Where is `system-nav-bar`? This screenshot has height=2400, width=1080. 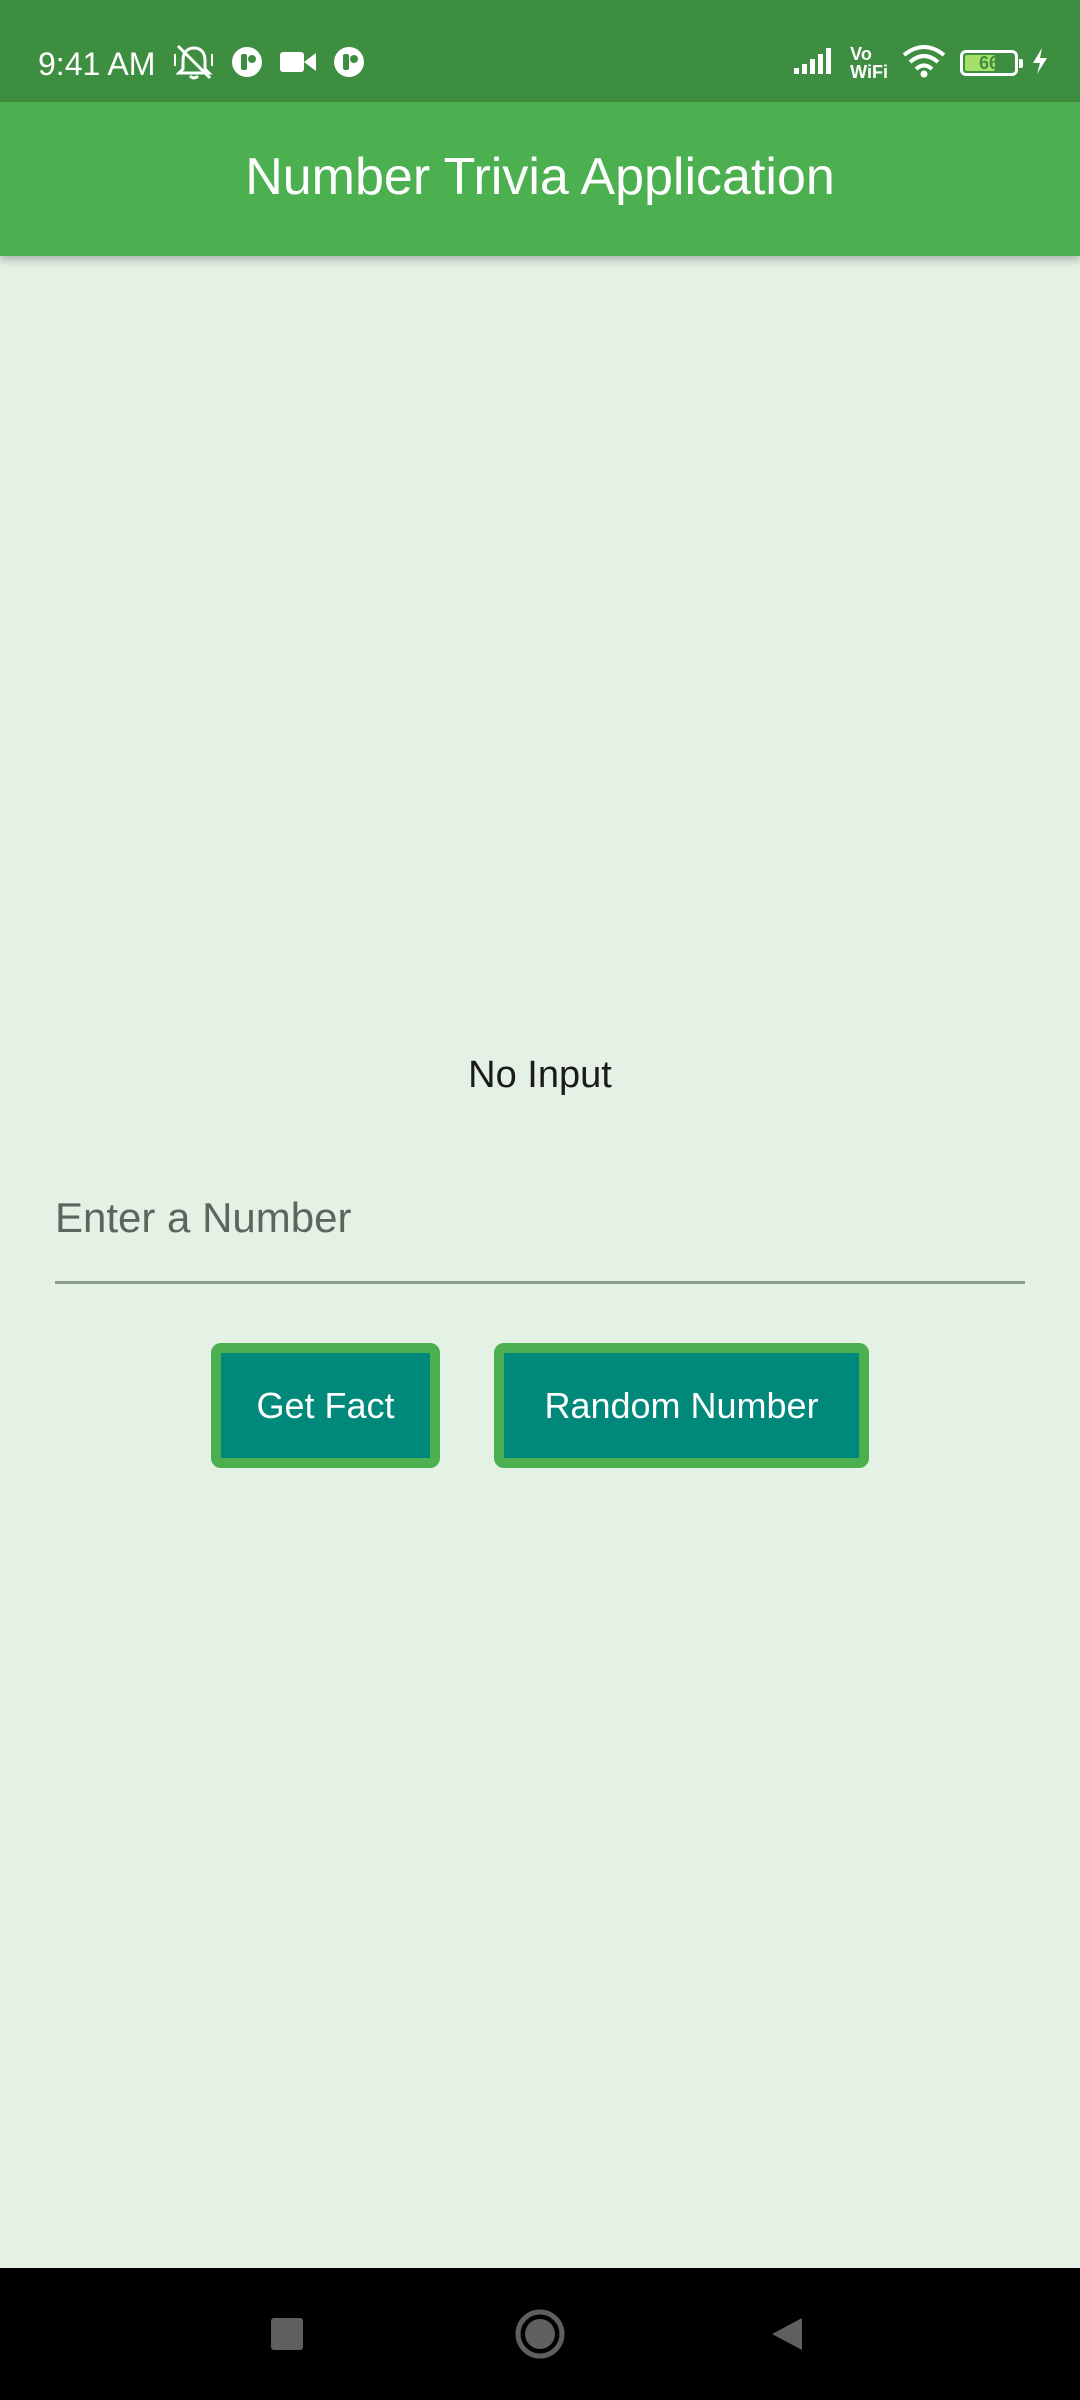
system-nav-bar is located at coordinates (540, 2334).